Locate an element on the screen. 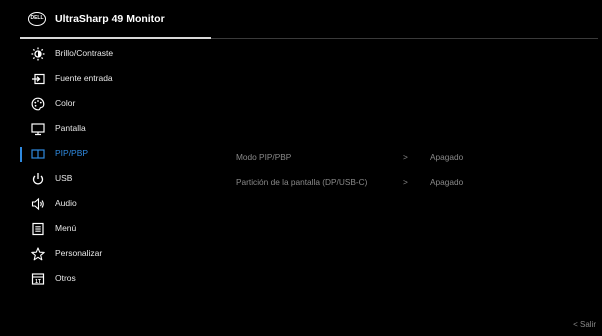 The height and width of the screenshot is (336, 602). monitor-title: UltraSharp 49 Monitor is located at coordinates (110, 19).